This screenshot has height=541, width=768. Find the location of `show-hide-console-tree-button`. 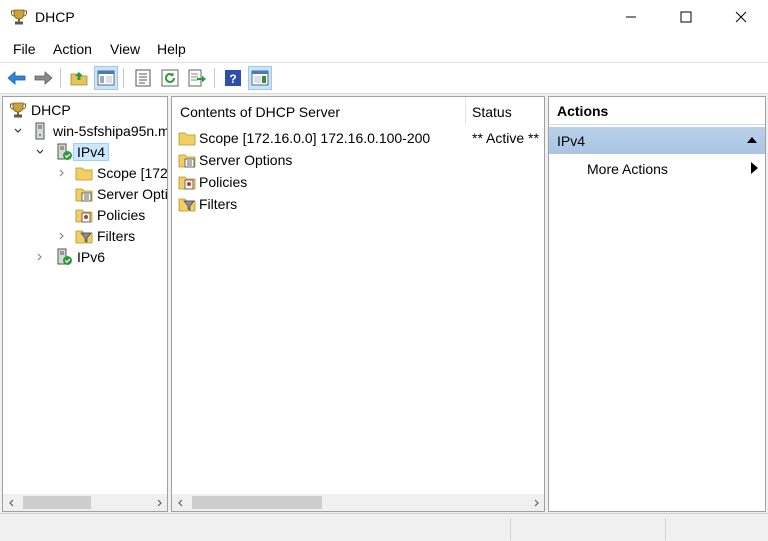

show-hide-console-tree-button is located at coordinates (106, 78).